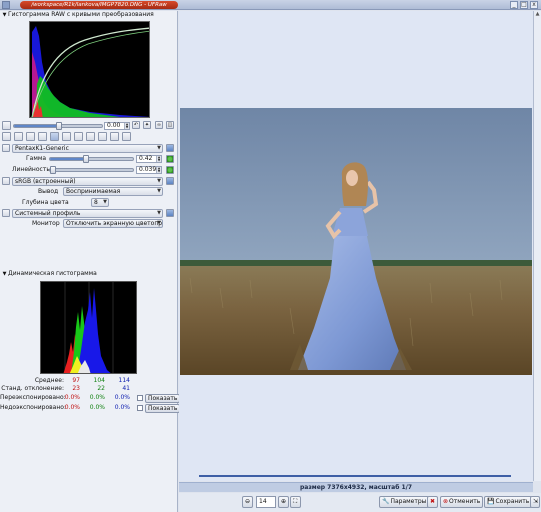 This screenshot has width=541, height=512. Describe the element at coordinates (87, 148) in the screenshot. I see `camera-profile-select: PentaxK1-Generic ▼` at that location.